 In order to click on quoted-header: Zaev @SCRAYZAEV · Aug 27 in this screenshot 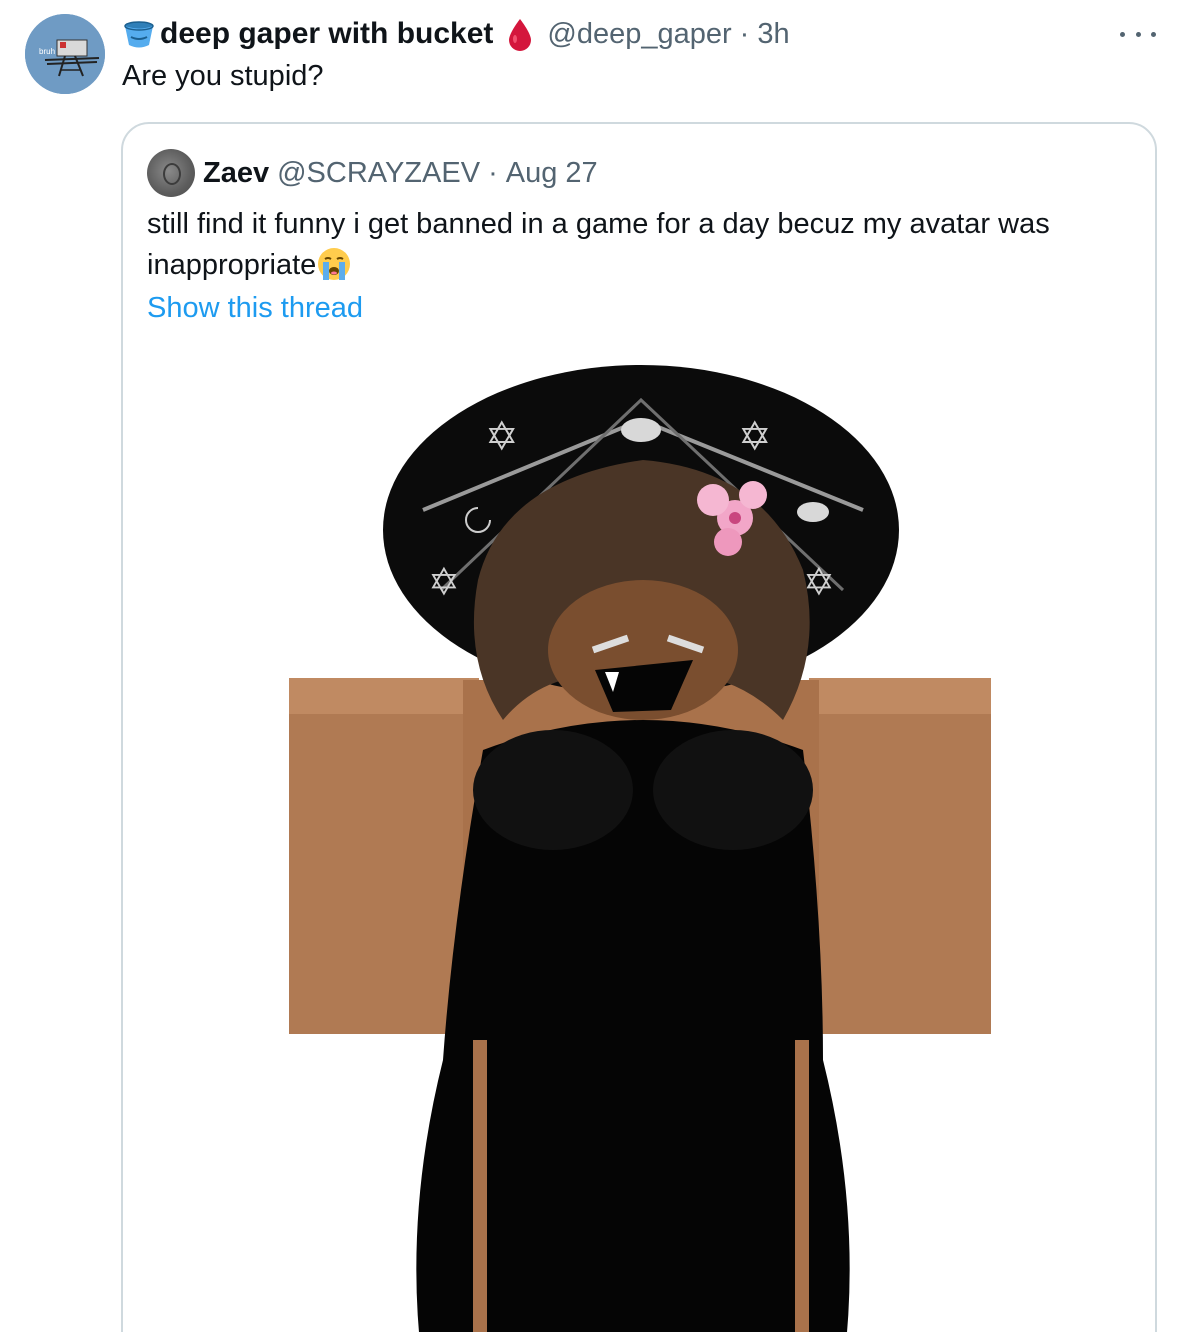, I will do `click(372, 173)`.